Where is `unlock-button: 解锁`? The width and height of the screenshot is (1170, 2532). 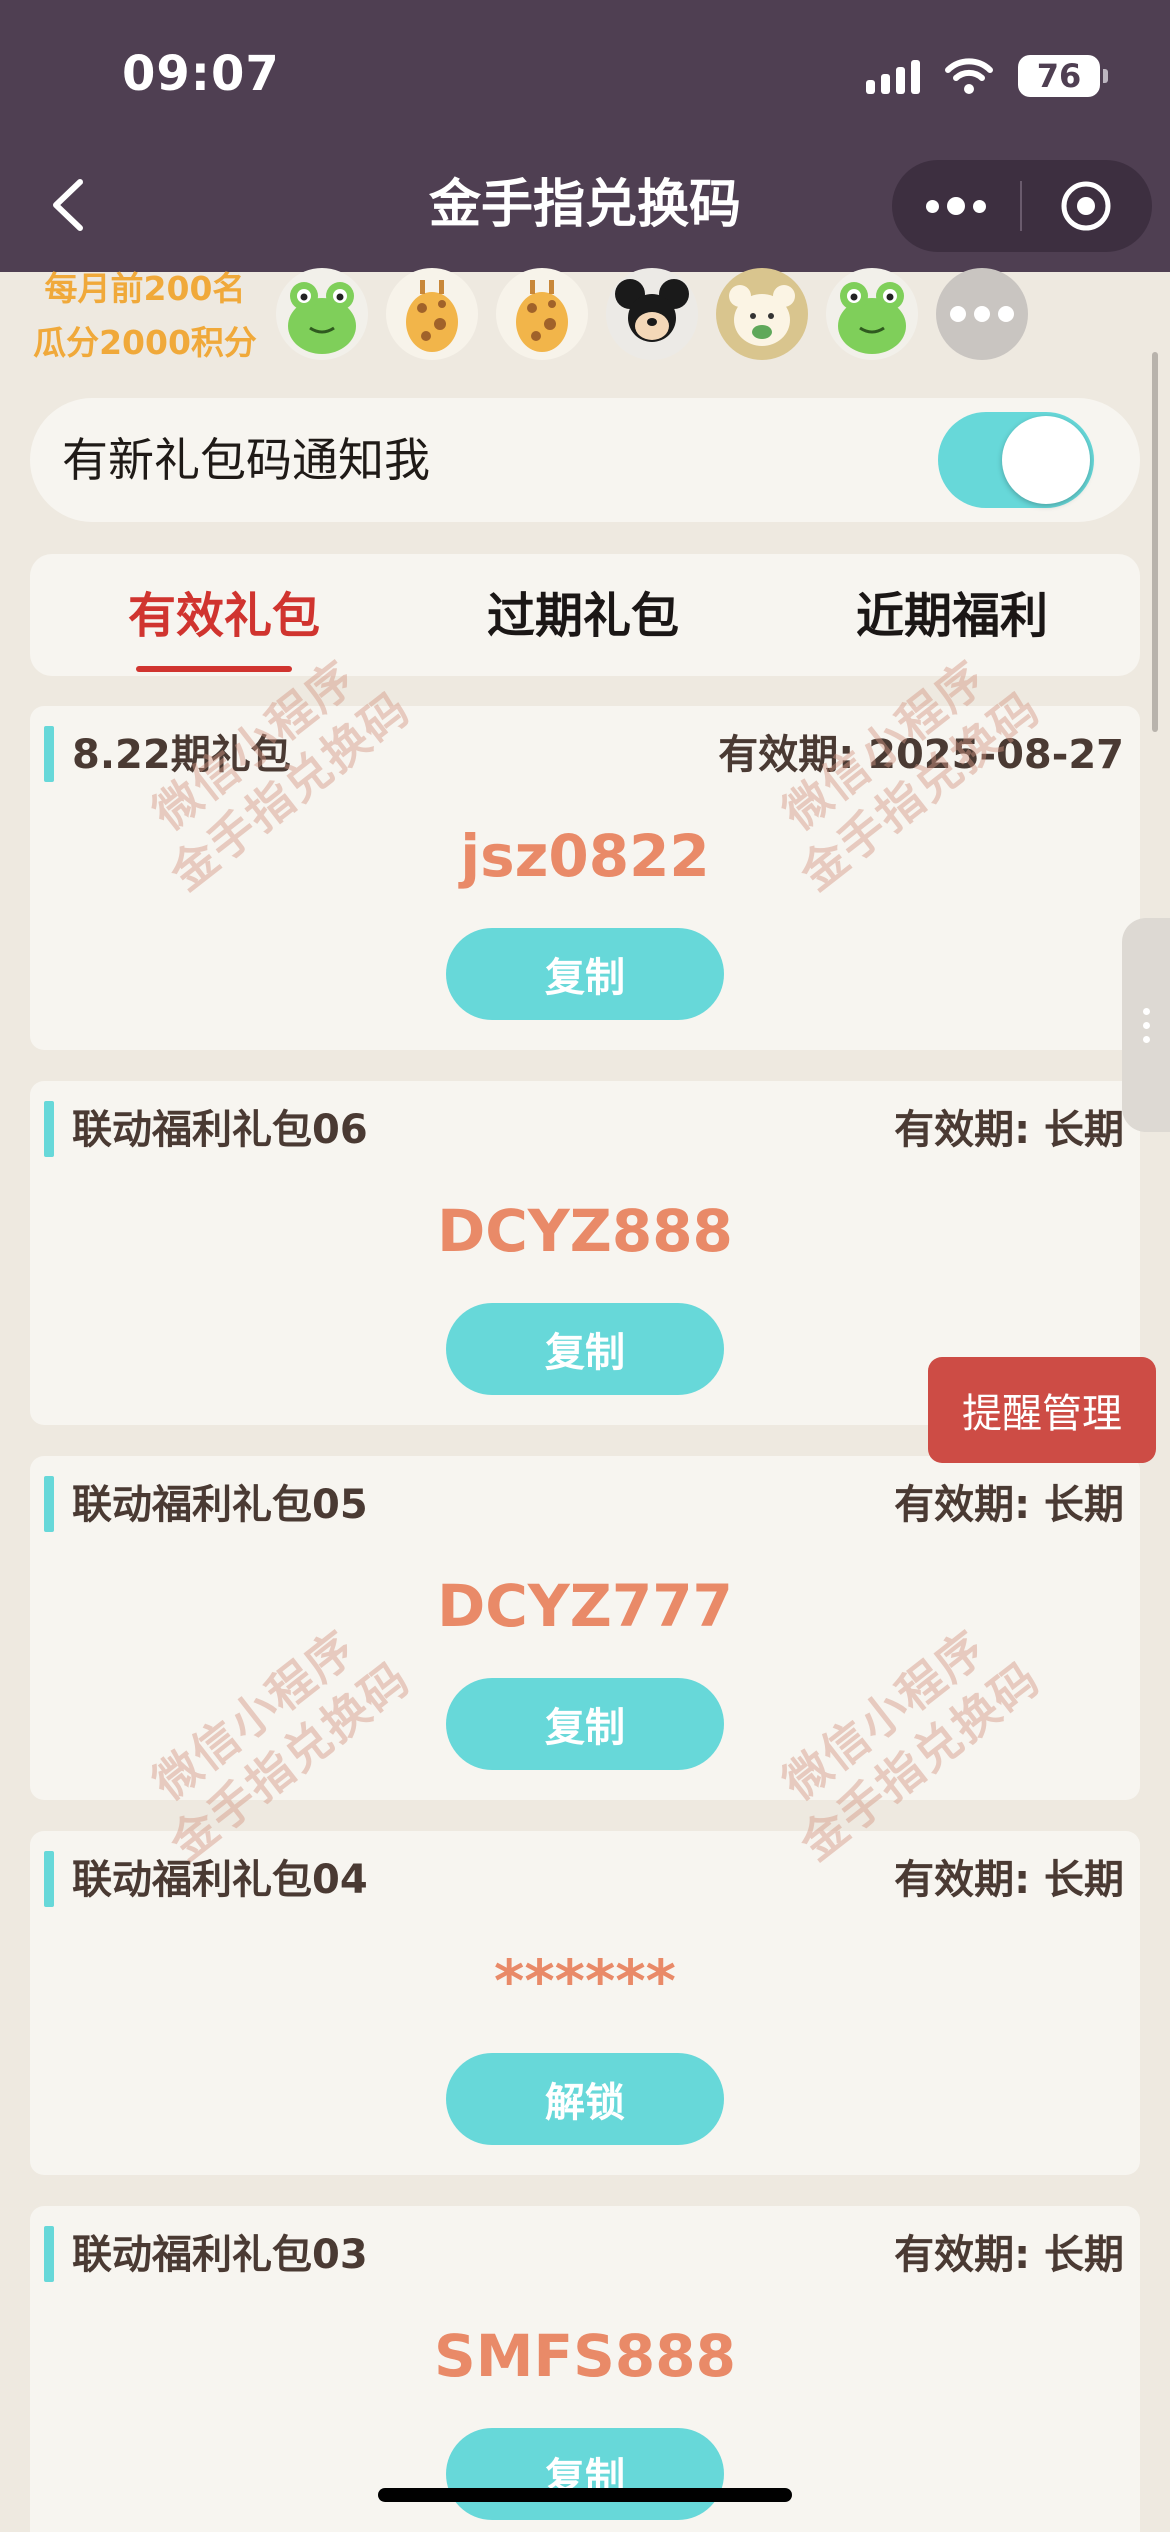
unlock-button: 解锁 is located at coordinates (585, 2099).